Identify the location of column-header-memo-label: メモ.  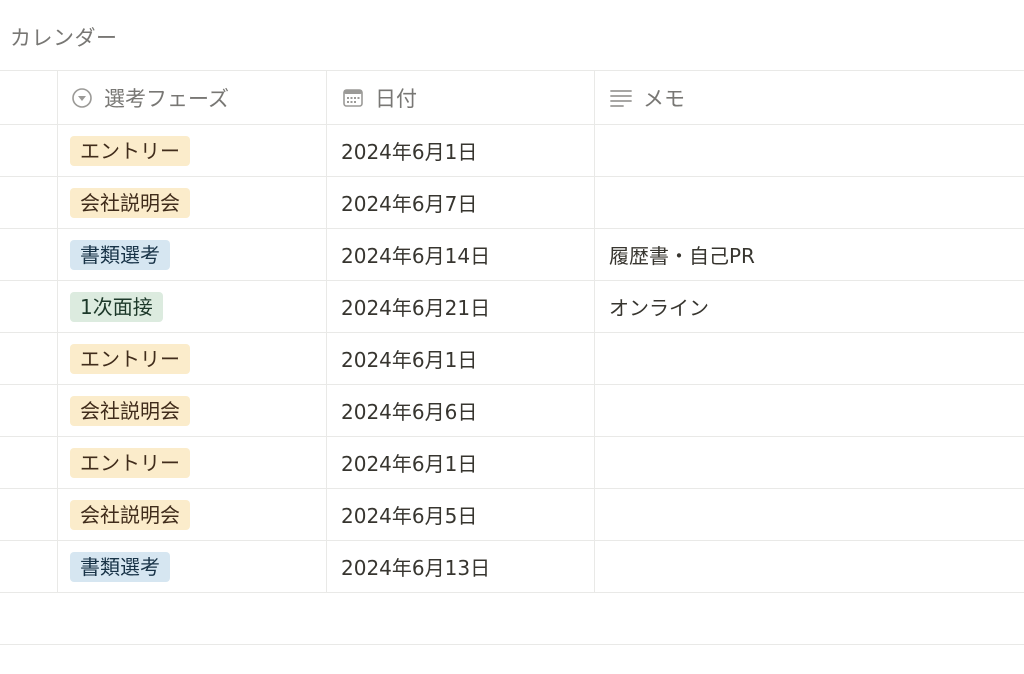
(664, 98).